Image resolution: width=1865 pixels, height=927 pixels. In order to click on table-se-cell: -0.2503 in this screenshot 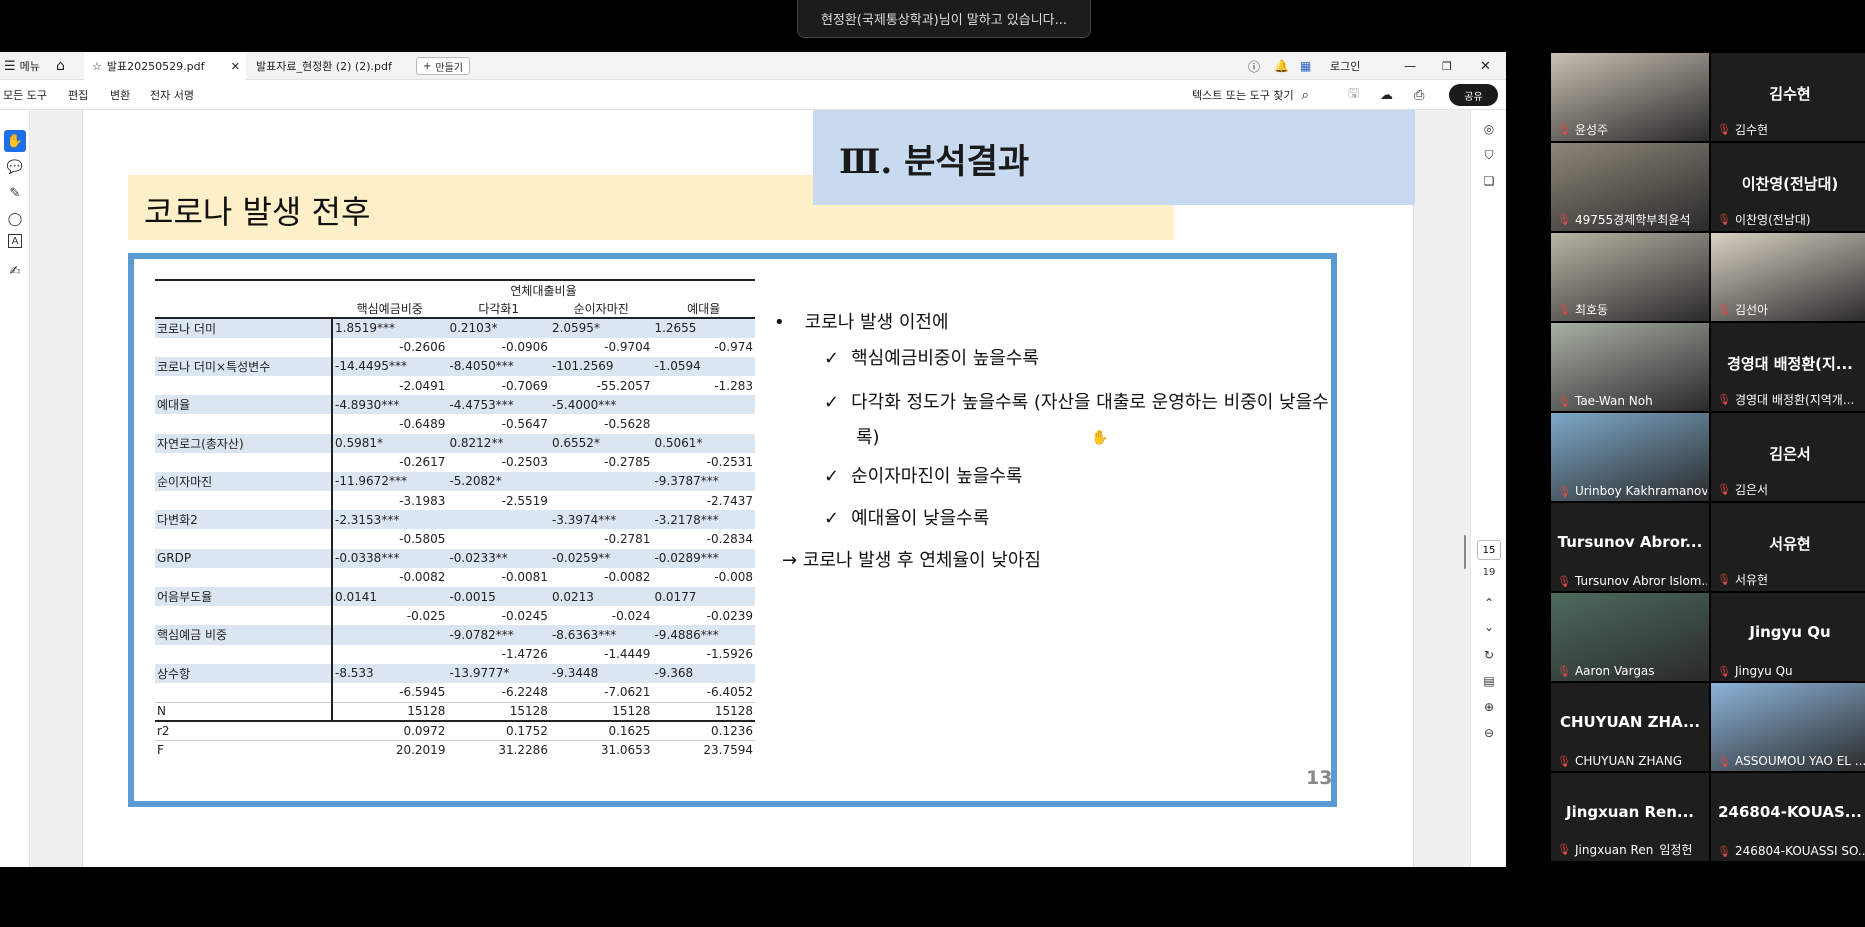, I will do `click(524, 462)`.